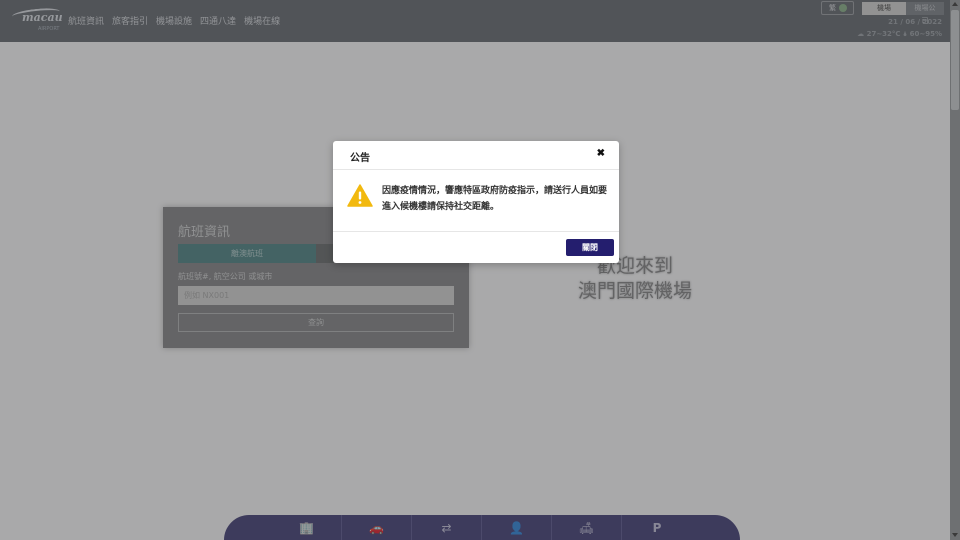  Describe the element at coordinates (955, 4) in the screenshot. I see `scroll-up-arrow-icon` at that location.